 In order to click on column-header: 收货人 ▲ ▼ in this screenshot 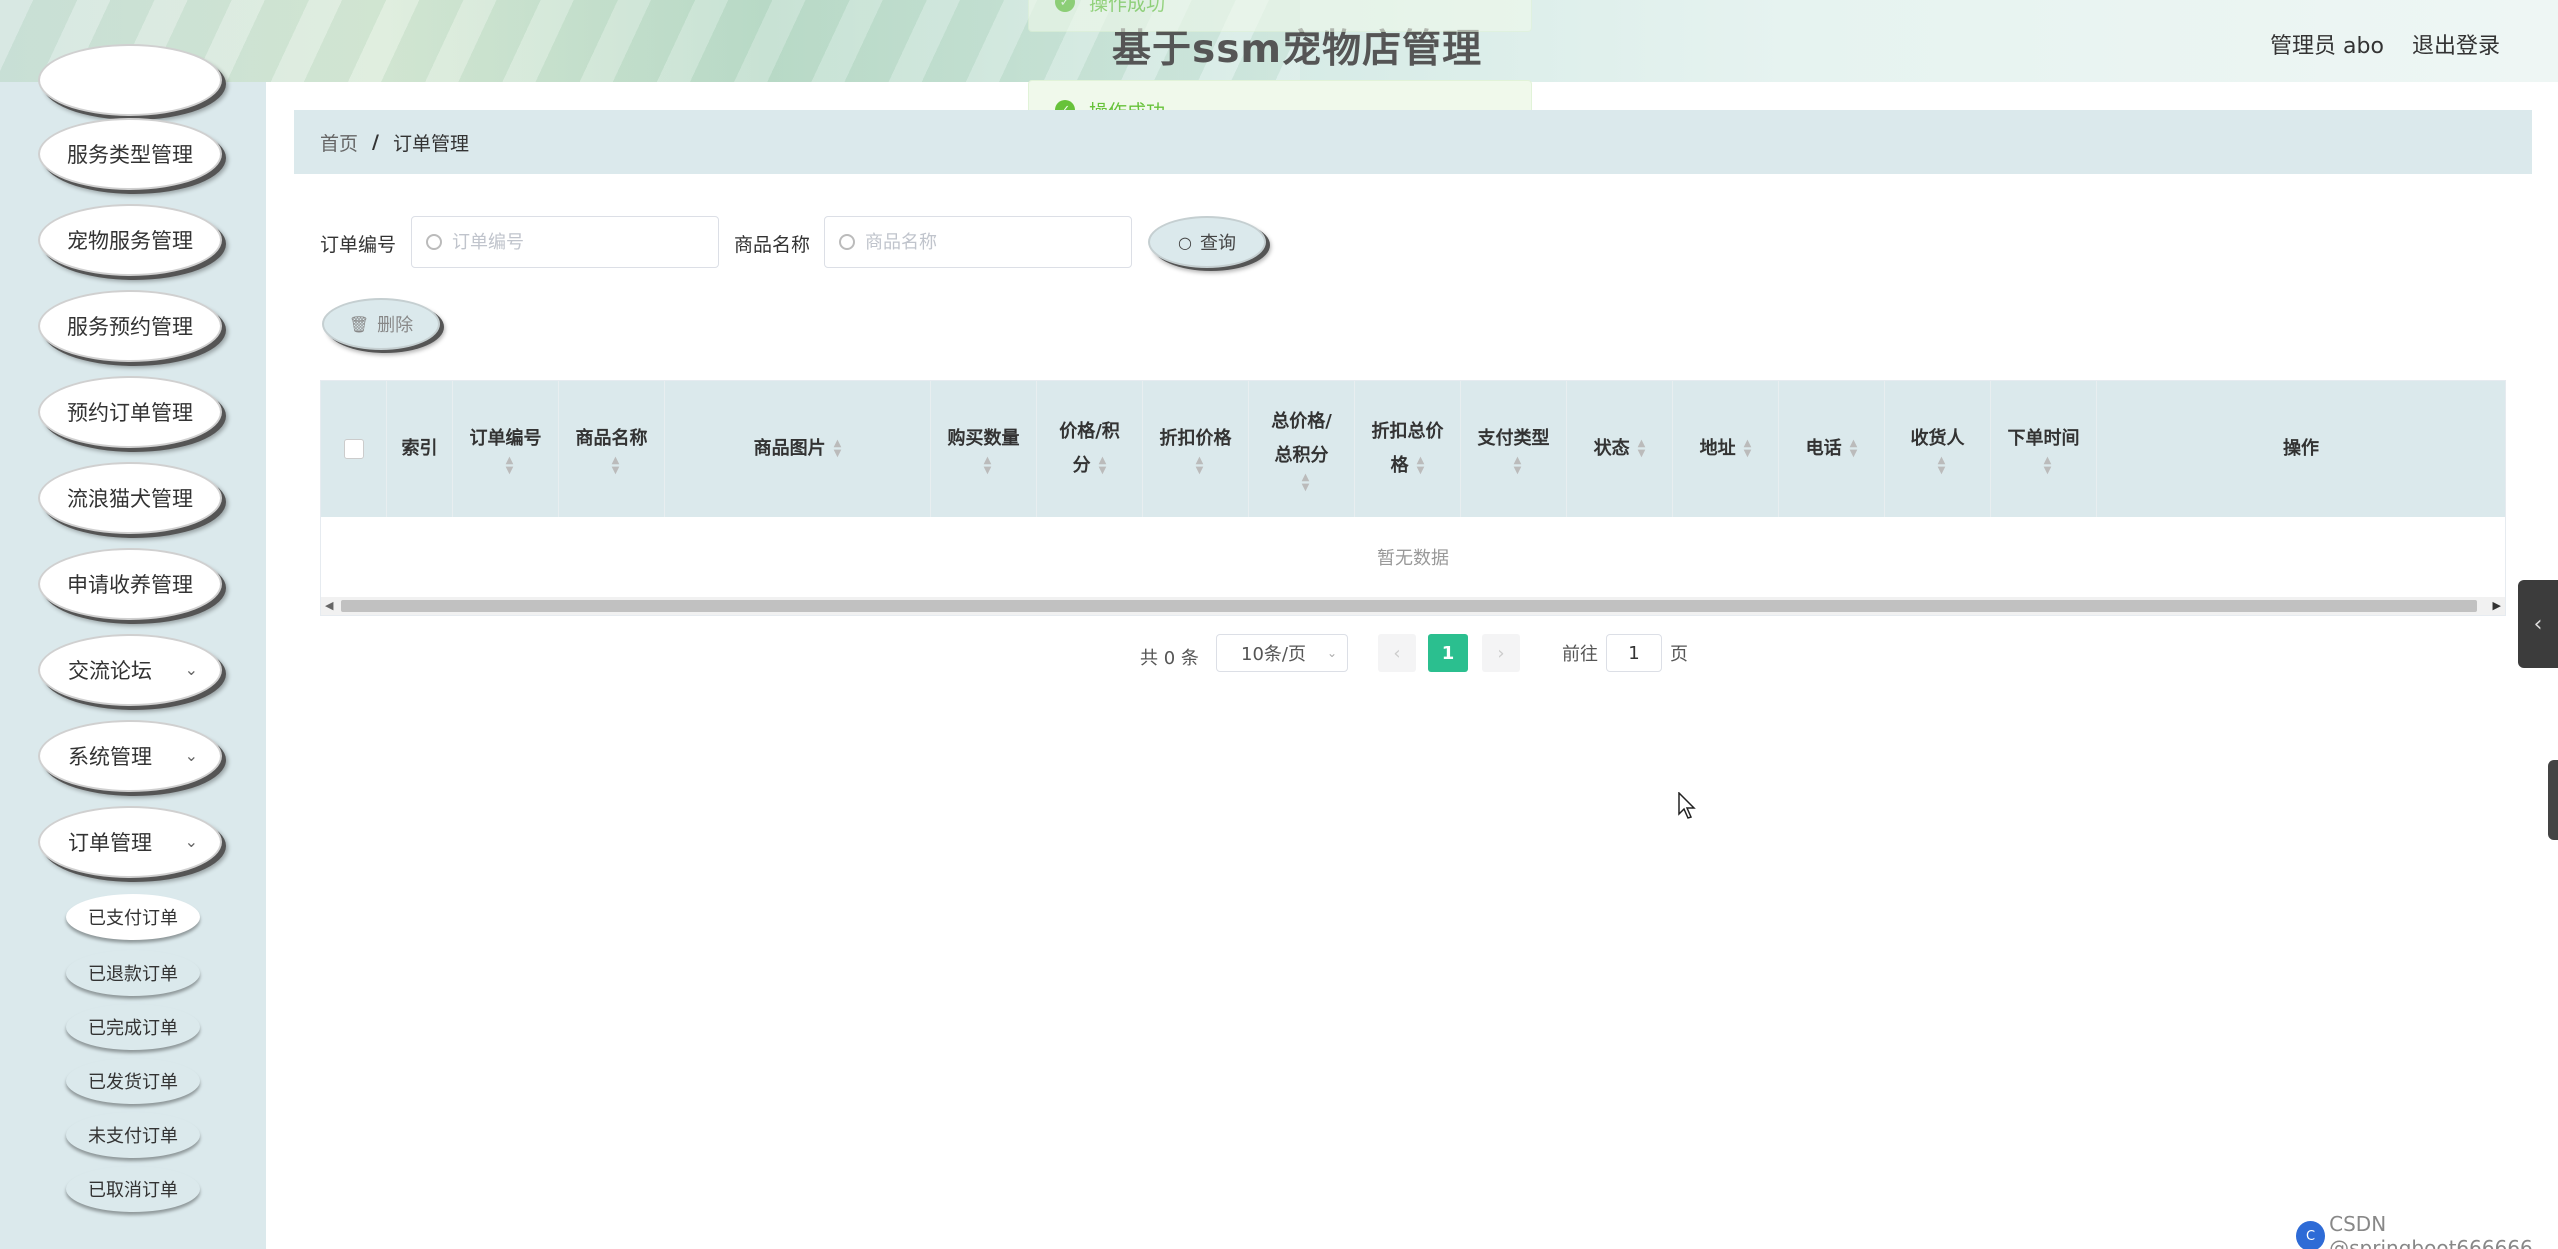, I will do `click(1938, 449)`.